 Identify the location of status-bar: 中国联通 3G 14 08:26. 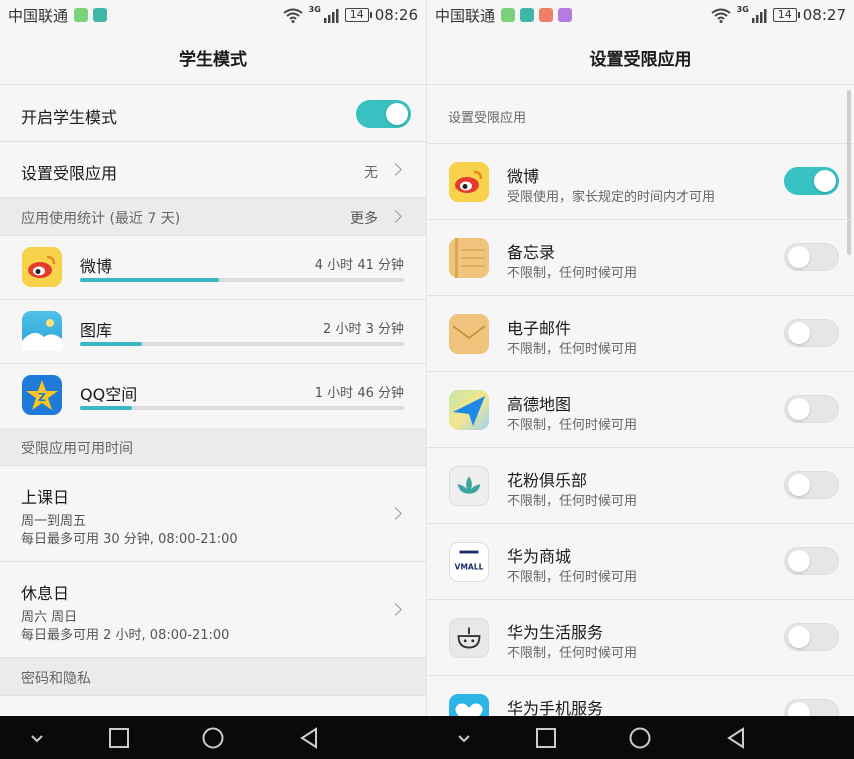
(213, 15).